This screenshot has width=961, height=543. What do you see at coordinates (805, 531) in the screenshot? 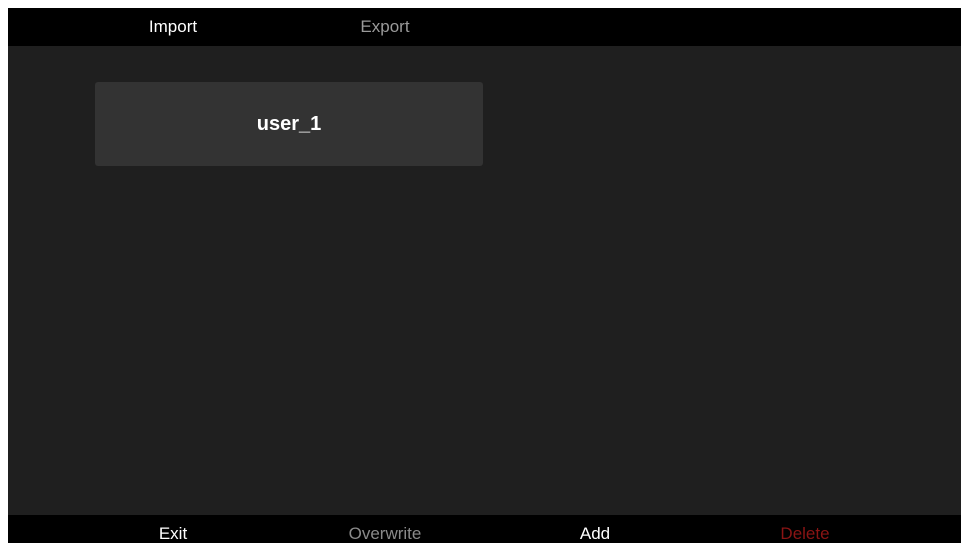
I see `delete-button: Delete` at bounding box center [805, 531].